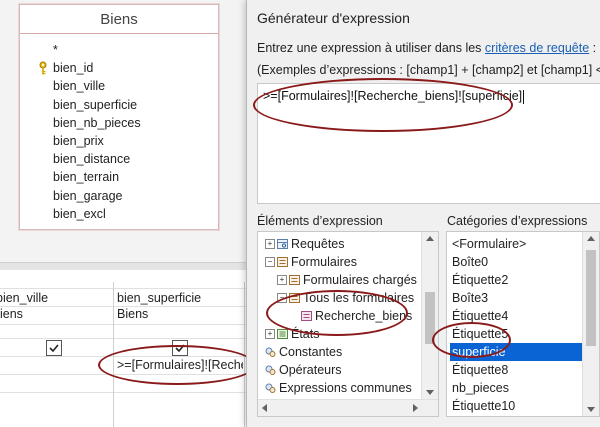 The image size is (600, 427). Describe the element at coordinates (320, 221) in the screenshot. I see `elements-label: Éléments d’expression` at that location.